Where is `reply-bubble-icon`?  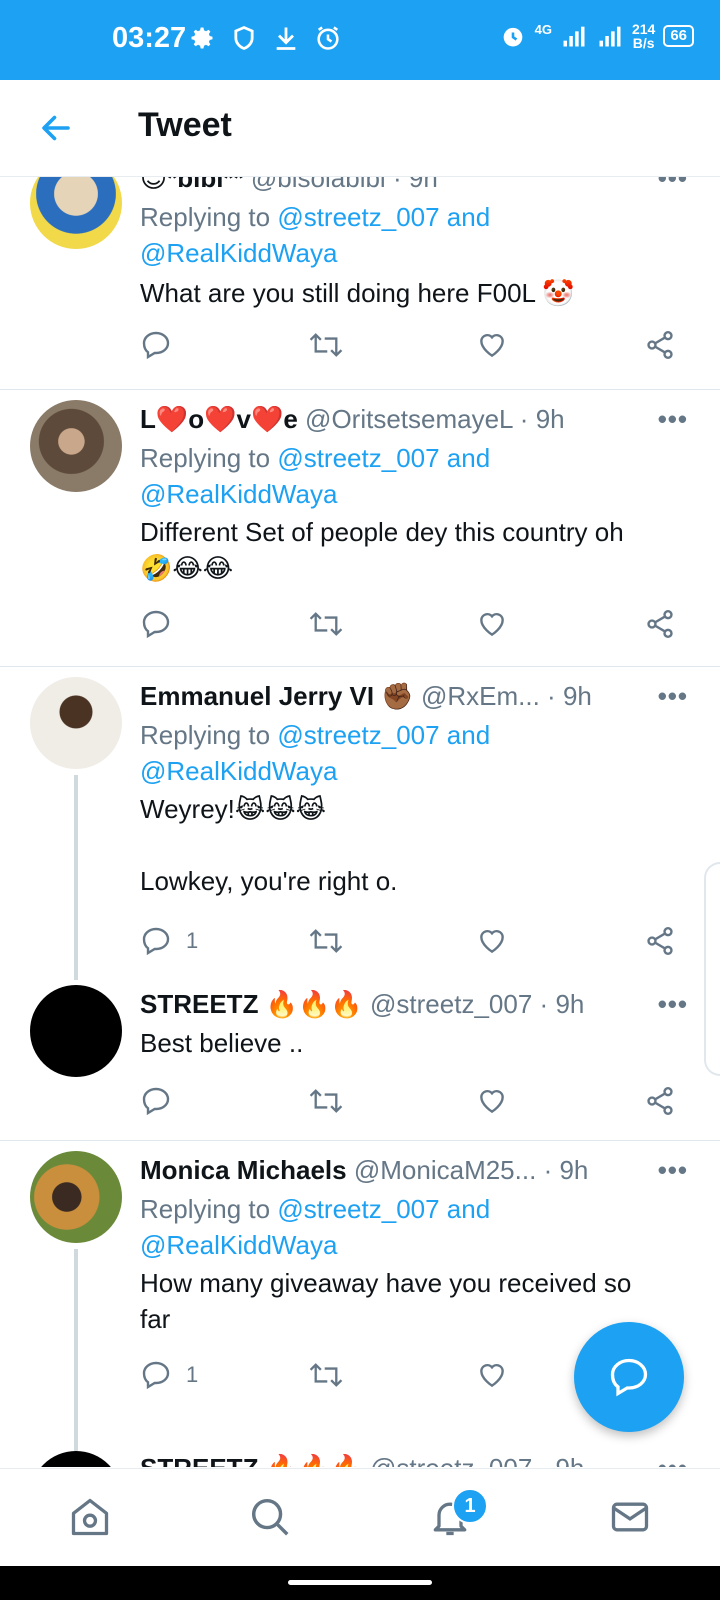
reply-bubble-icon is located at coordinates (629, 1377).